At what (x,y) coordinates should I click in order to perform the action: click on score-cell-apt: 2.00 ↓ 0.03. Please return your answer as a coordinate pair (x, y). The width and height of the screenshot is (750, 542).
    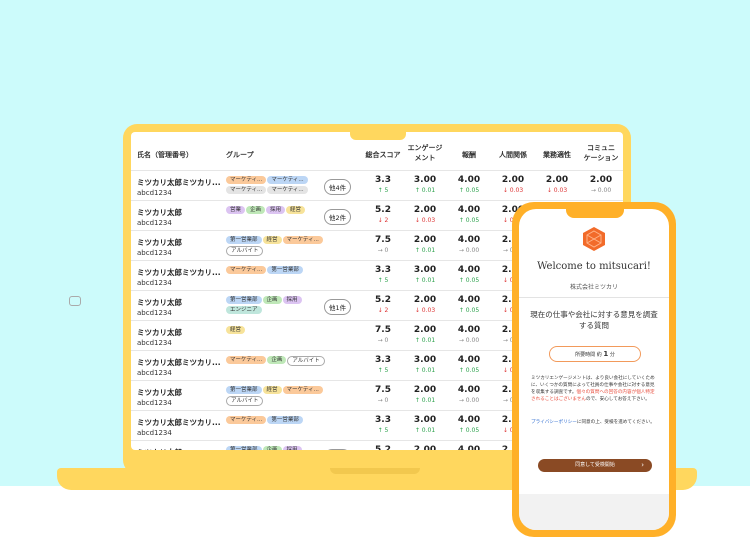
    Looking at the image, I should click on (557, 185).